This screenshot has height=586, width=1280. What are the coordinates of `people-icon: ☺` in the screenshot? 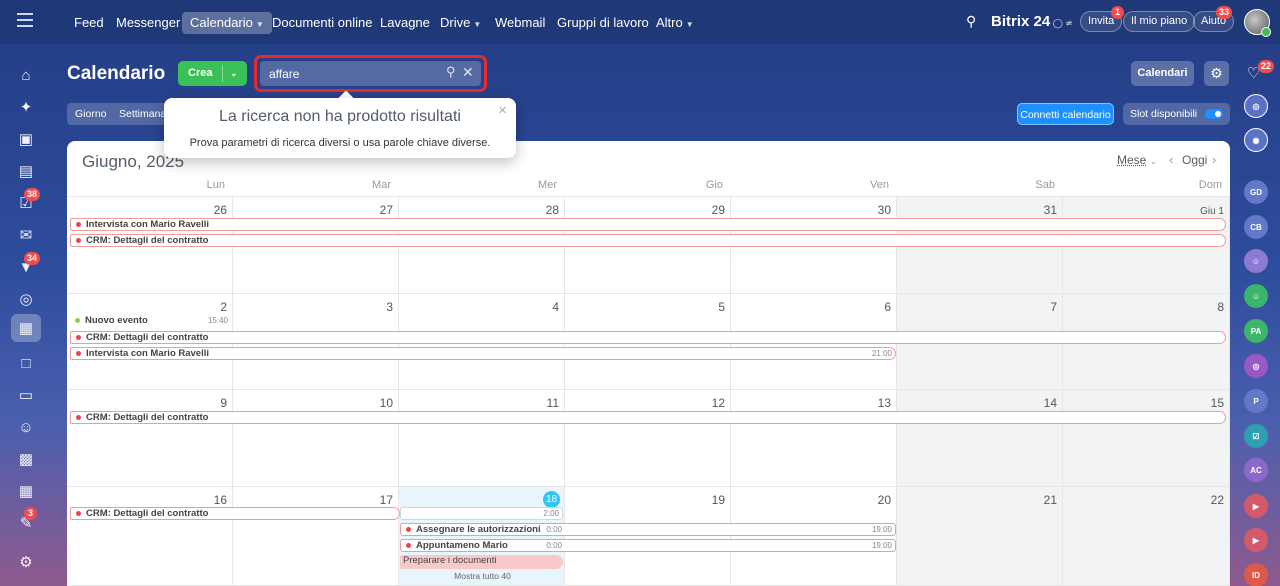 It's located at (26, 427).